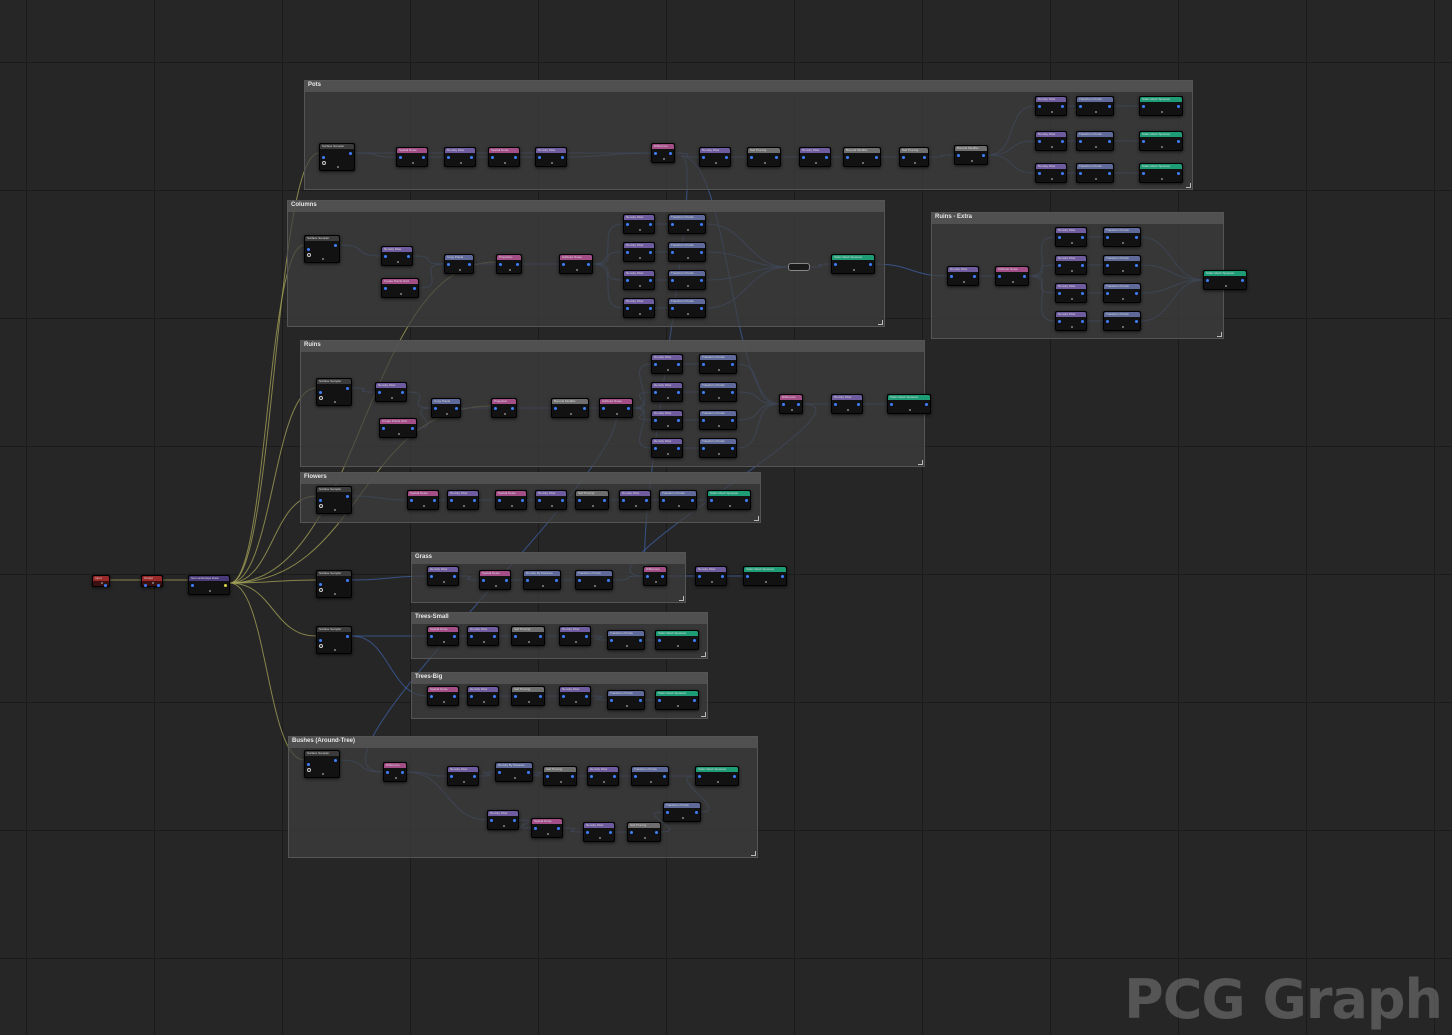  What do you see at coordinates (398, 428) in the screenshot?
I see `node-create-points-grid: Create Points Grid` at bounding box center [398, 428].